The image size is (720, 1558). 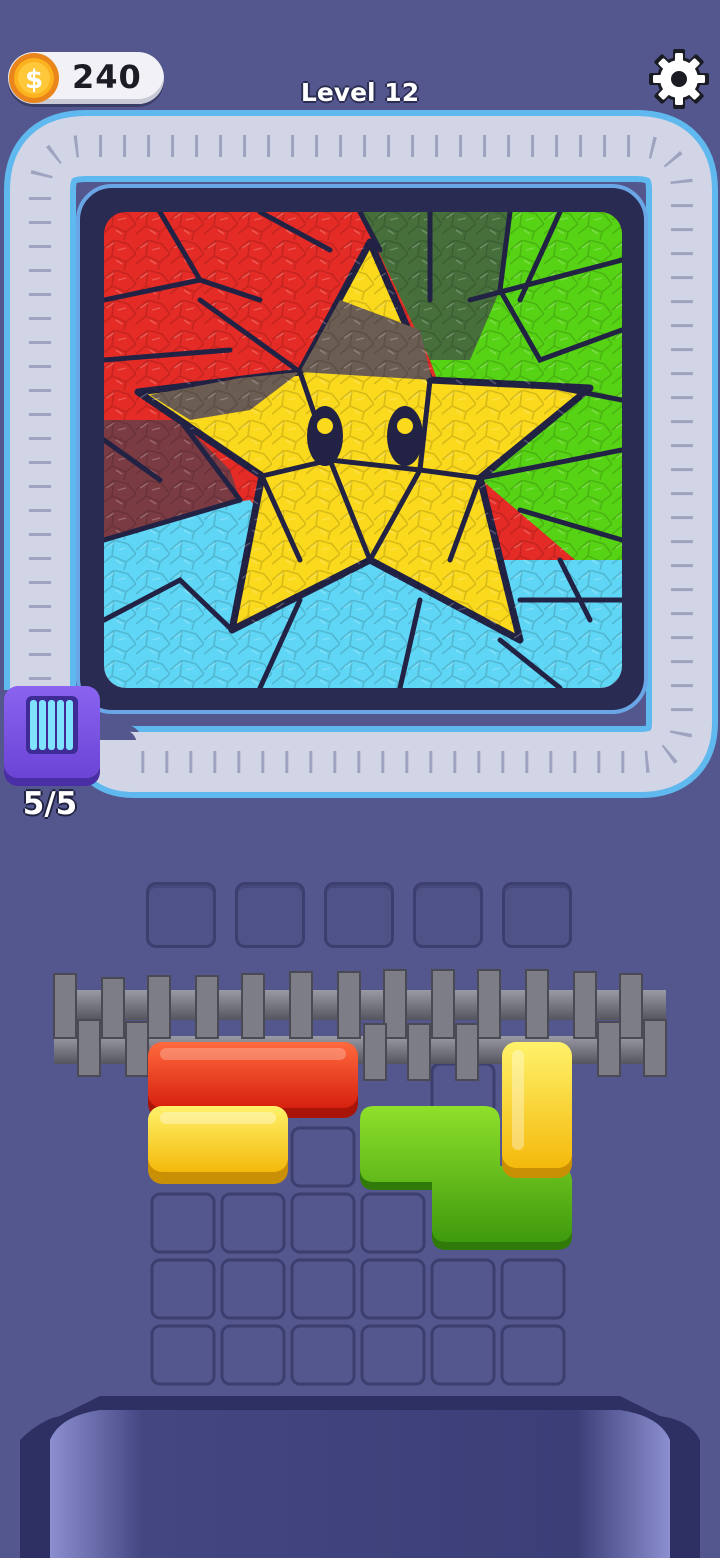 I want to click on spool-button, so click(x=52, y=732).